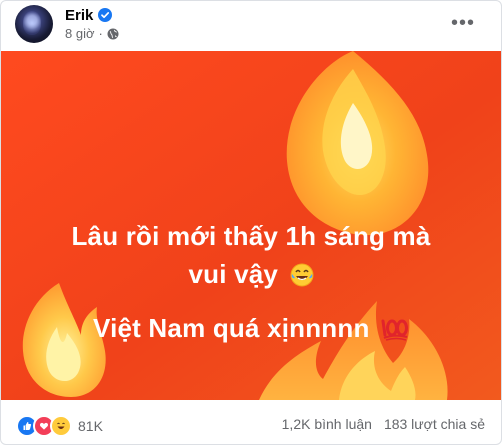 This screenshot has height=445, width=502. What do you see at coordinates (231, 328) in the screenshot?
I see `headline-line-3-text: Việt Nam quá xịnnnnn` at bounding box center [231, 328].